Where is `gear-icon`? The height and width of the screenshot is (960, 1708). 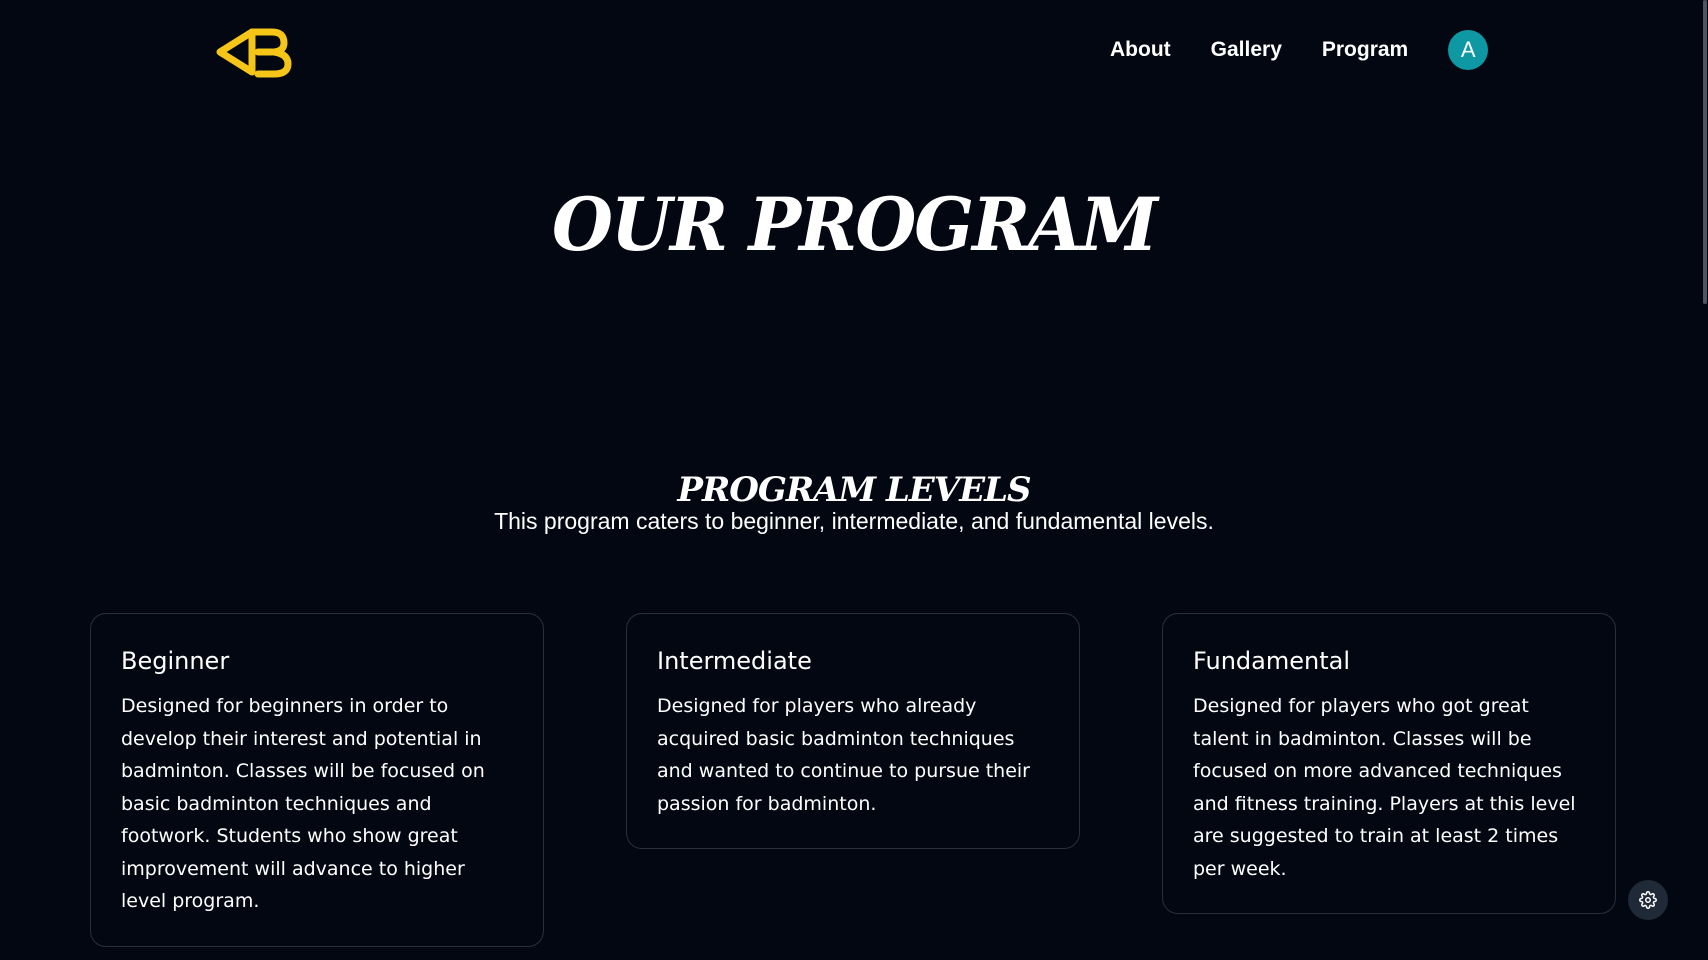
gear-icon is located at coordinates (1648, 900).